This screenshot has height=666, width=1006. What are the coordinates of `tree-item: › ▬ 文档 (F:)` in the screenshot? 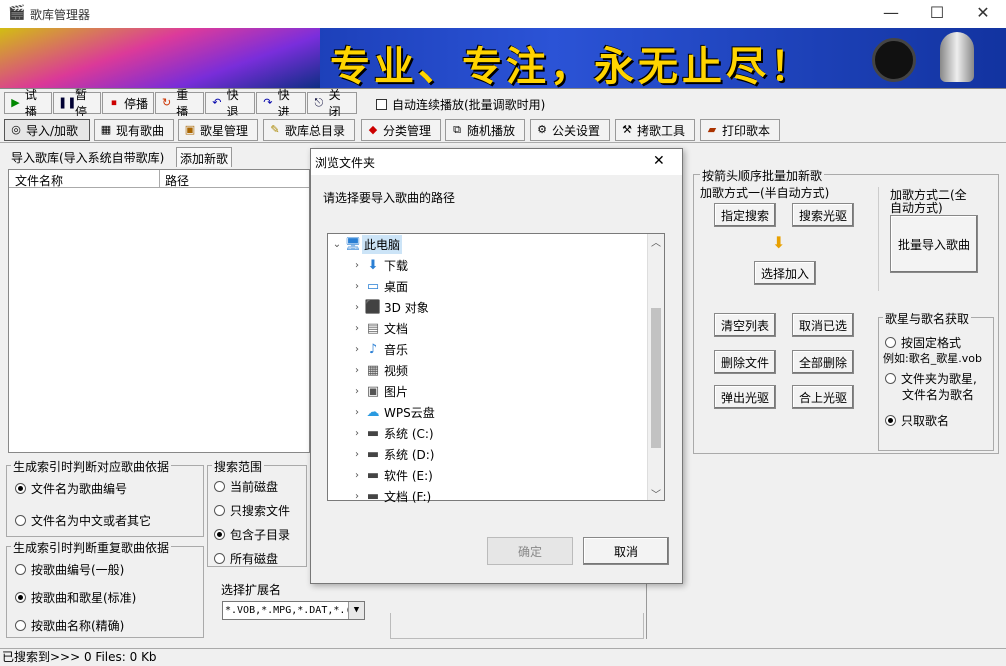 It's located at (390, 496).